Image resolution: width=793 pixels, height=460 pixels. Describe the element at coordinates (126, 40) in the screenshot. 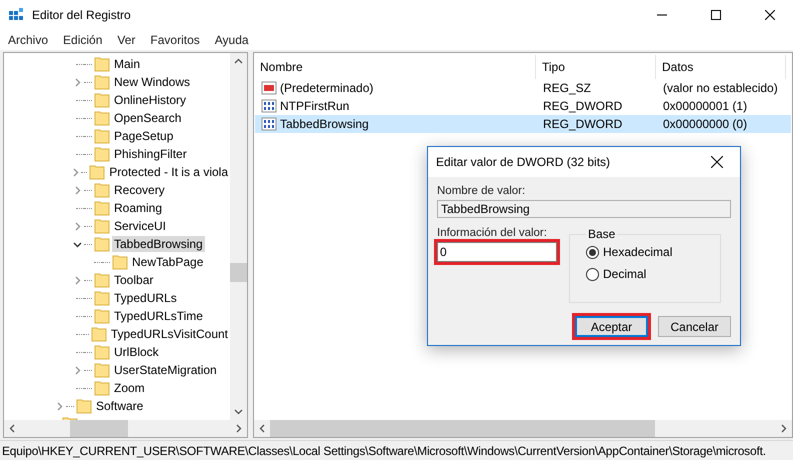

I see `menu-item: Ver` at that location.